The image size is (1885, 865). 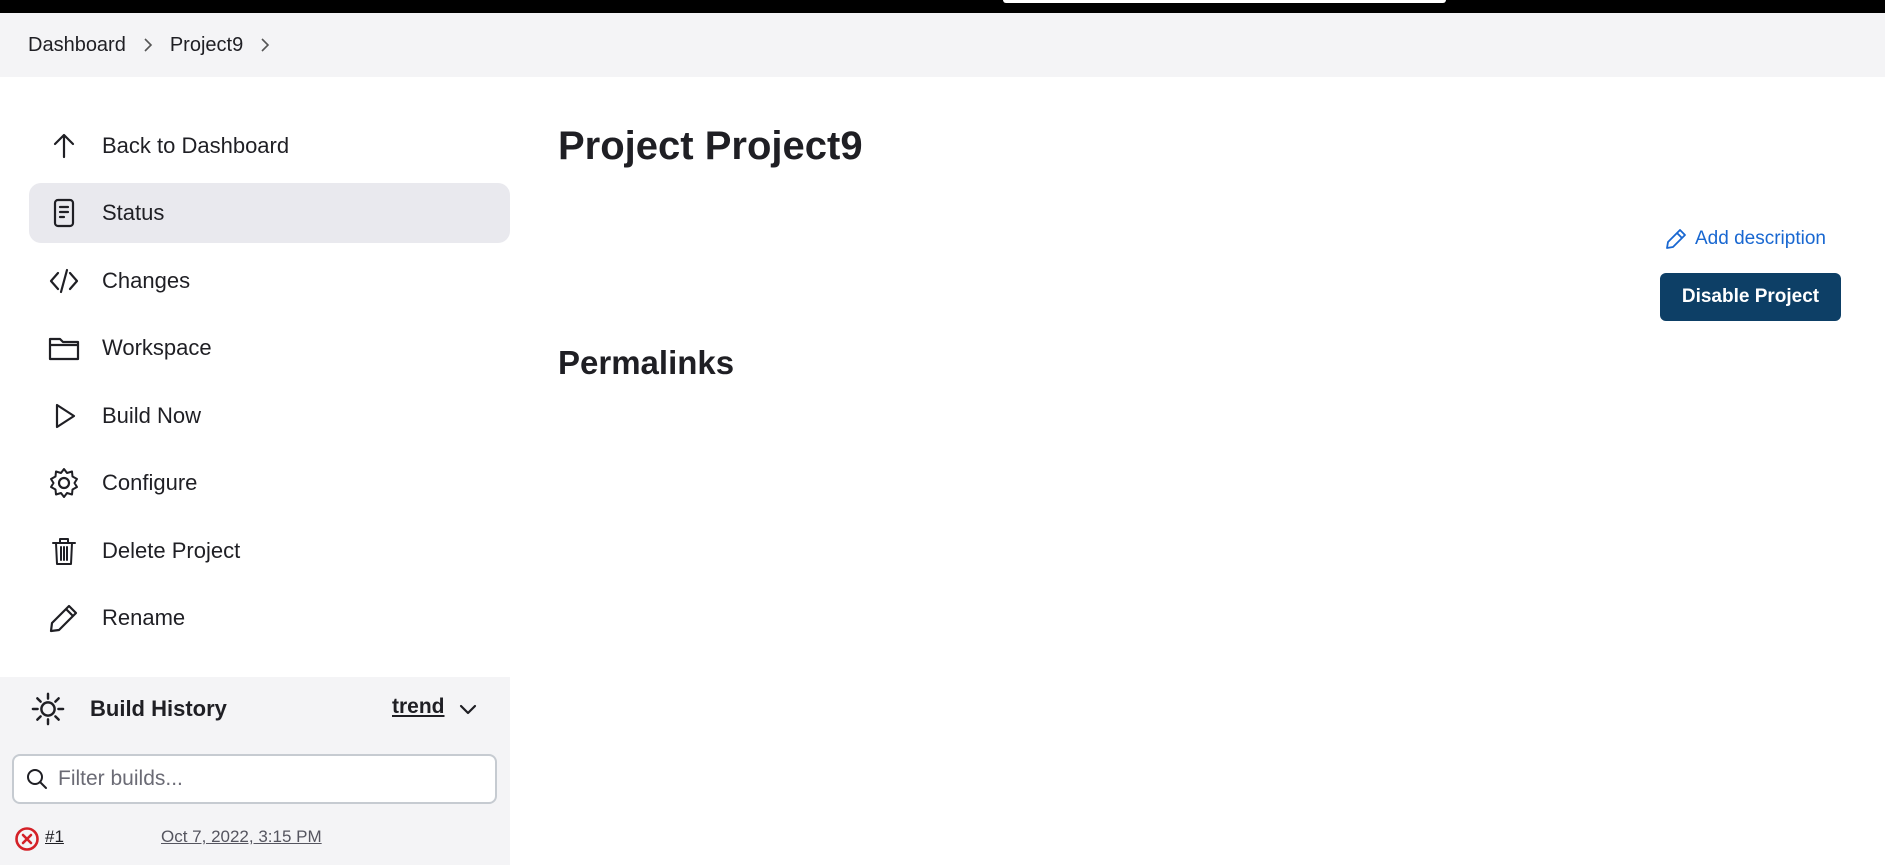 What do you see at coordinates (1224, 1) in the screenshot?
I see `header-search-edge` at bounding box center [1224, 1].